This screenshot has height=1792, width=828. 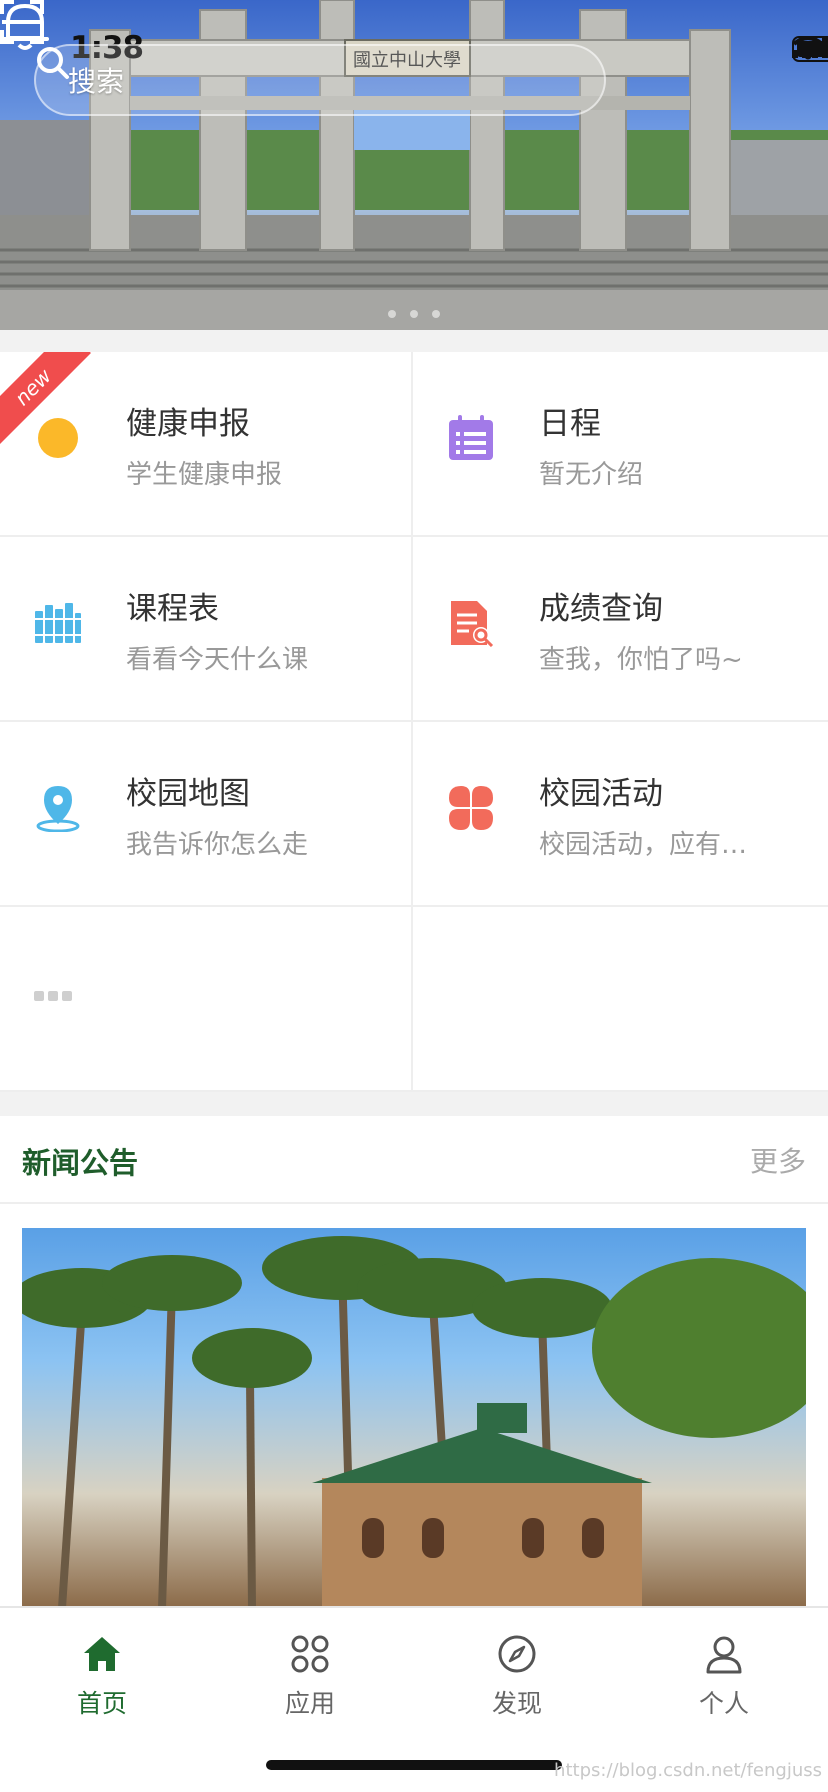 What do you see at coordinates (102, 1654) in the screenshot?
I see `home-icon` at bounding box center [102, 1654].